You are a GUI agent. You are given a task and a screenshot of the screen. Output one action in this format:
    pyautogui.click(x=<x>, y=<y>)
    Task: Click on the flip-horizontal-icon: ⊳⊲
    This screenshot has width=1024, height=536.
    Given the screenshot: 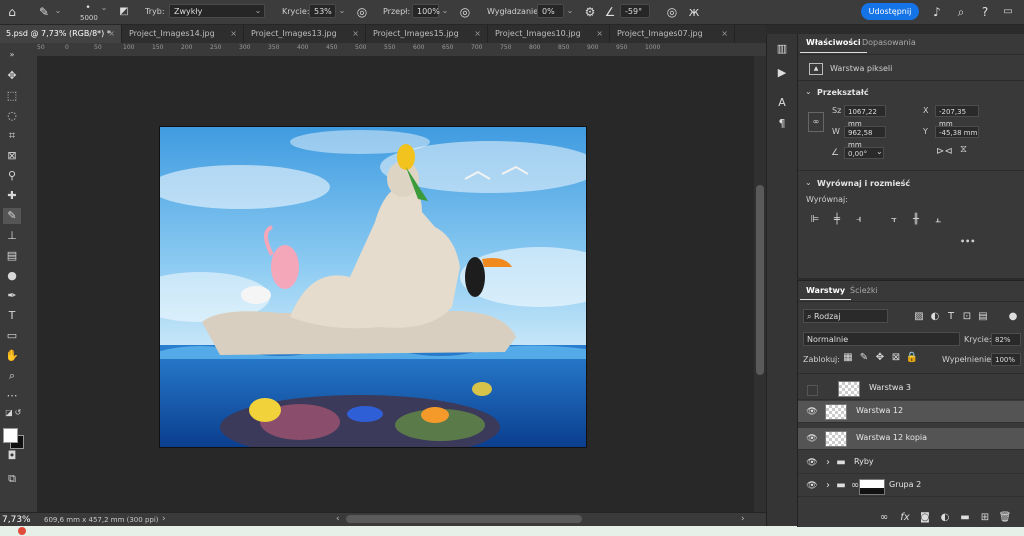 What is the action you would take?
    pyautogui.click(x=944, y=151)
    